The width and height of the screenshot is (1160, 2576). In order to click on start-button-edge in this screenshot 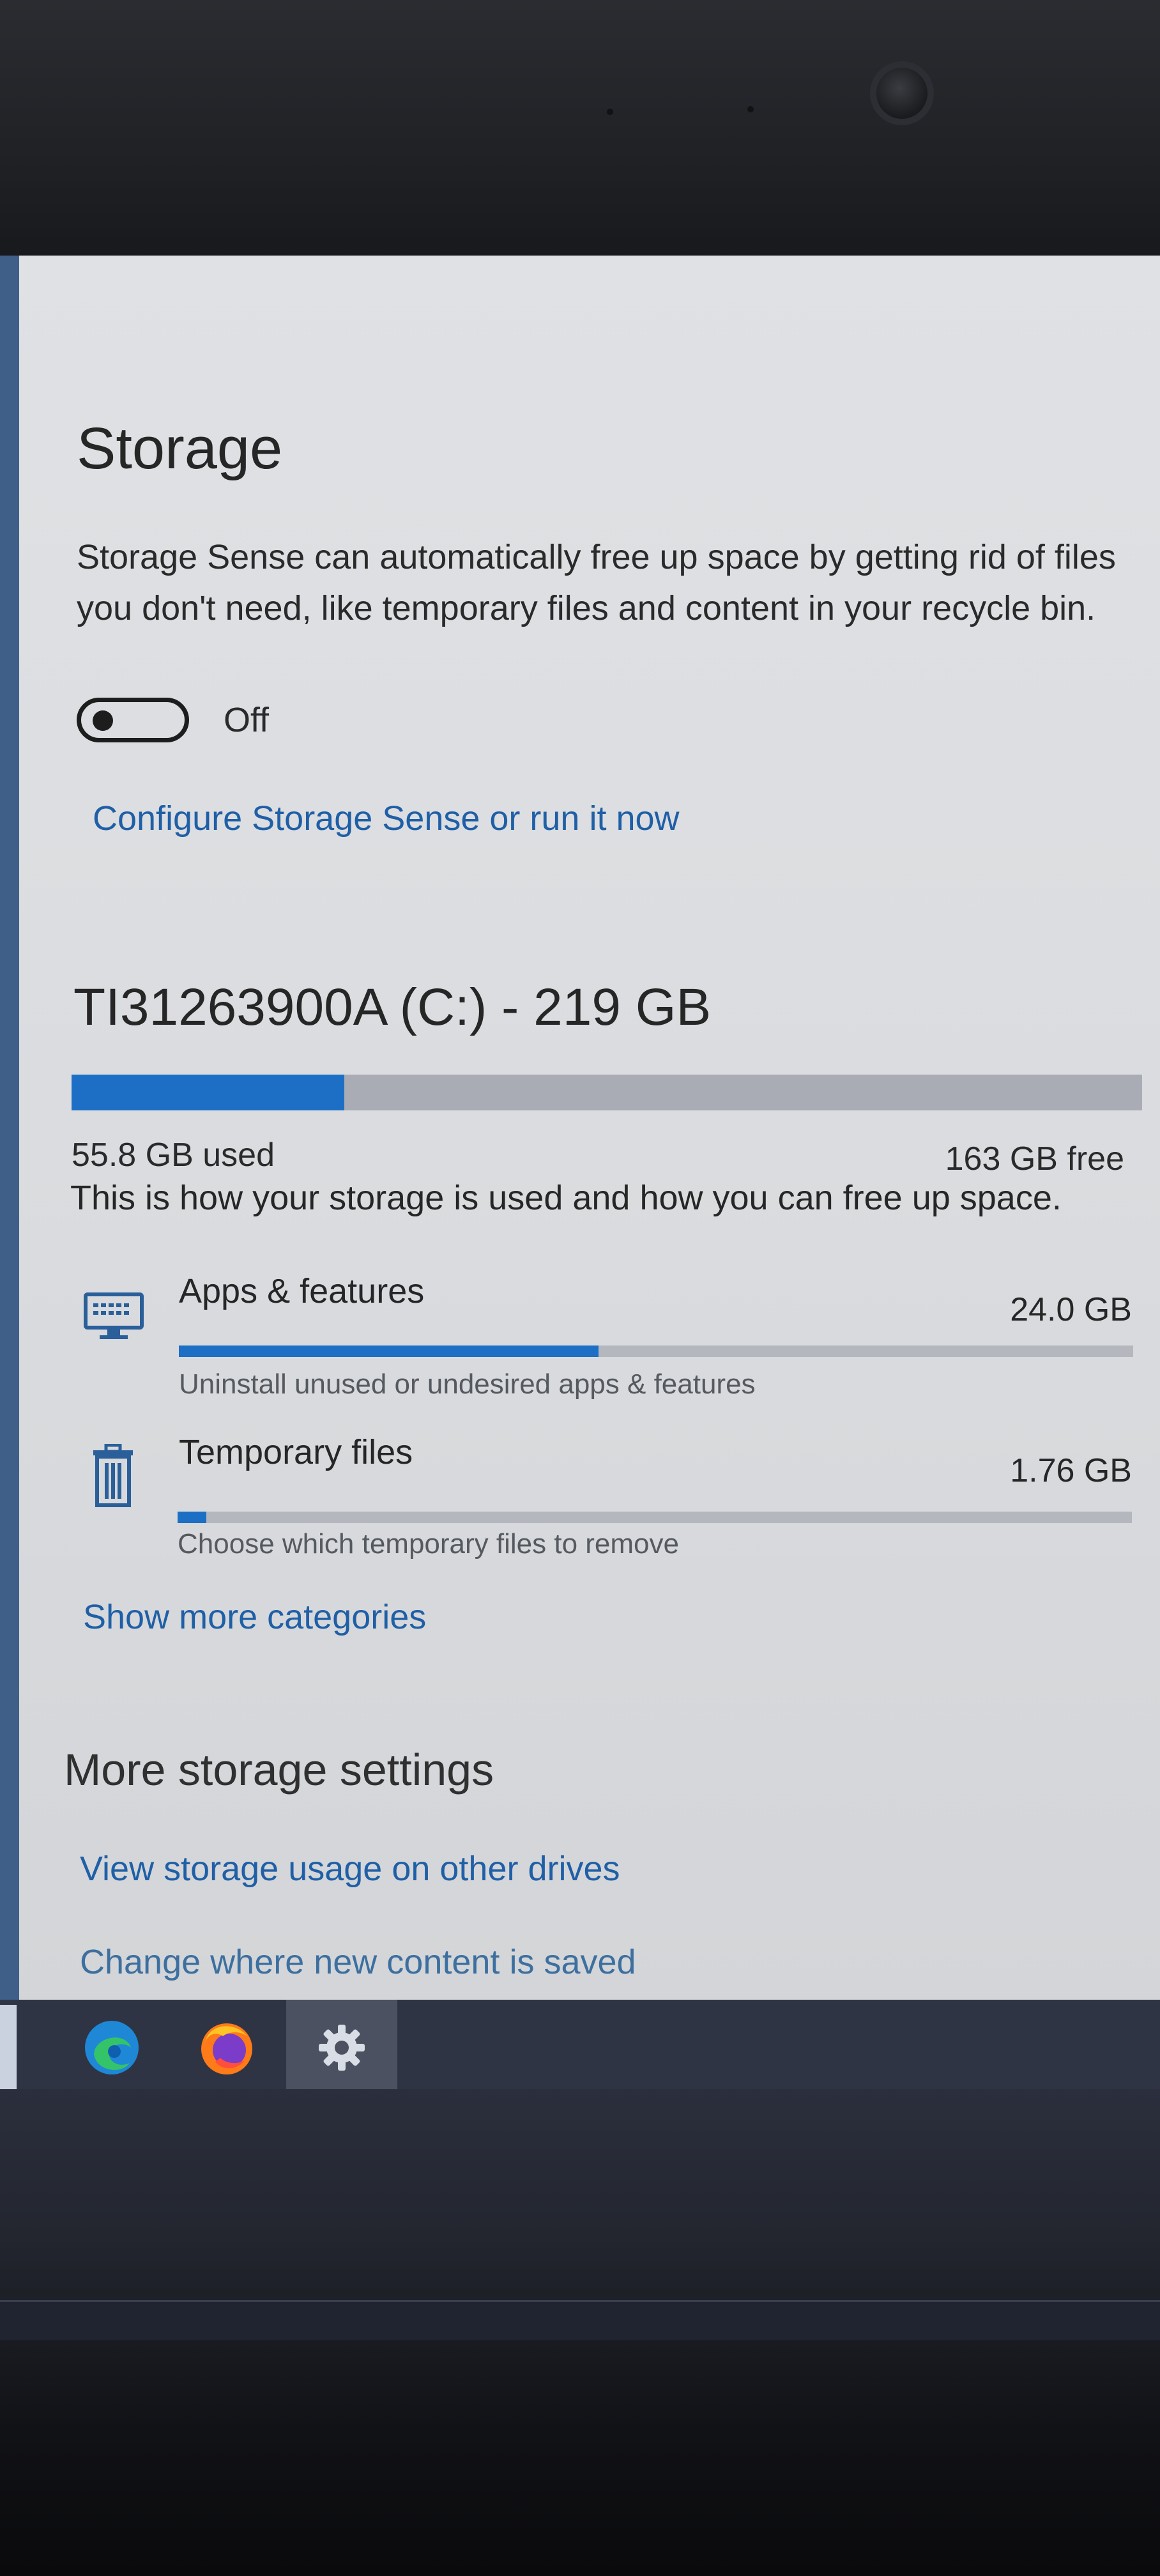, I will do `click(8, 2049)`.